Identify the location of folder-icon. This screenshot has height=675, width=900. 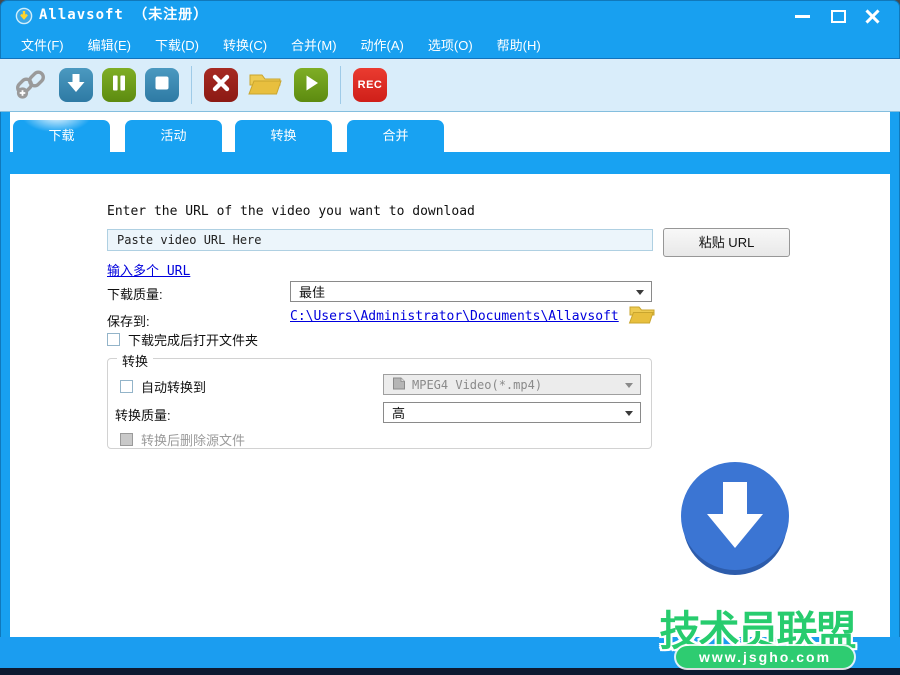
(266, 85).